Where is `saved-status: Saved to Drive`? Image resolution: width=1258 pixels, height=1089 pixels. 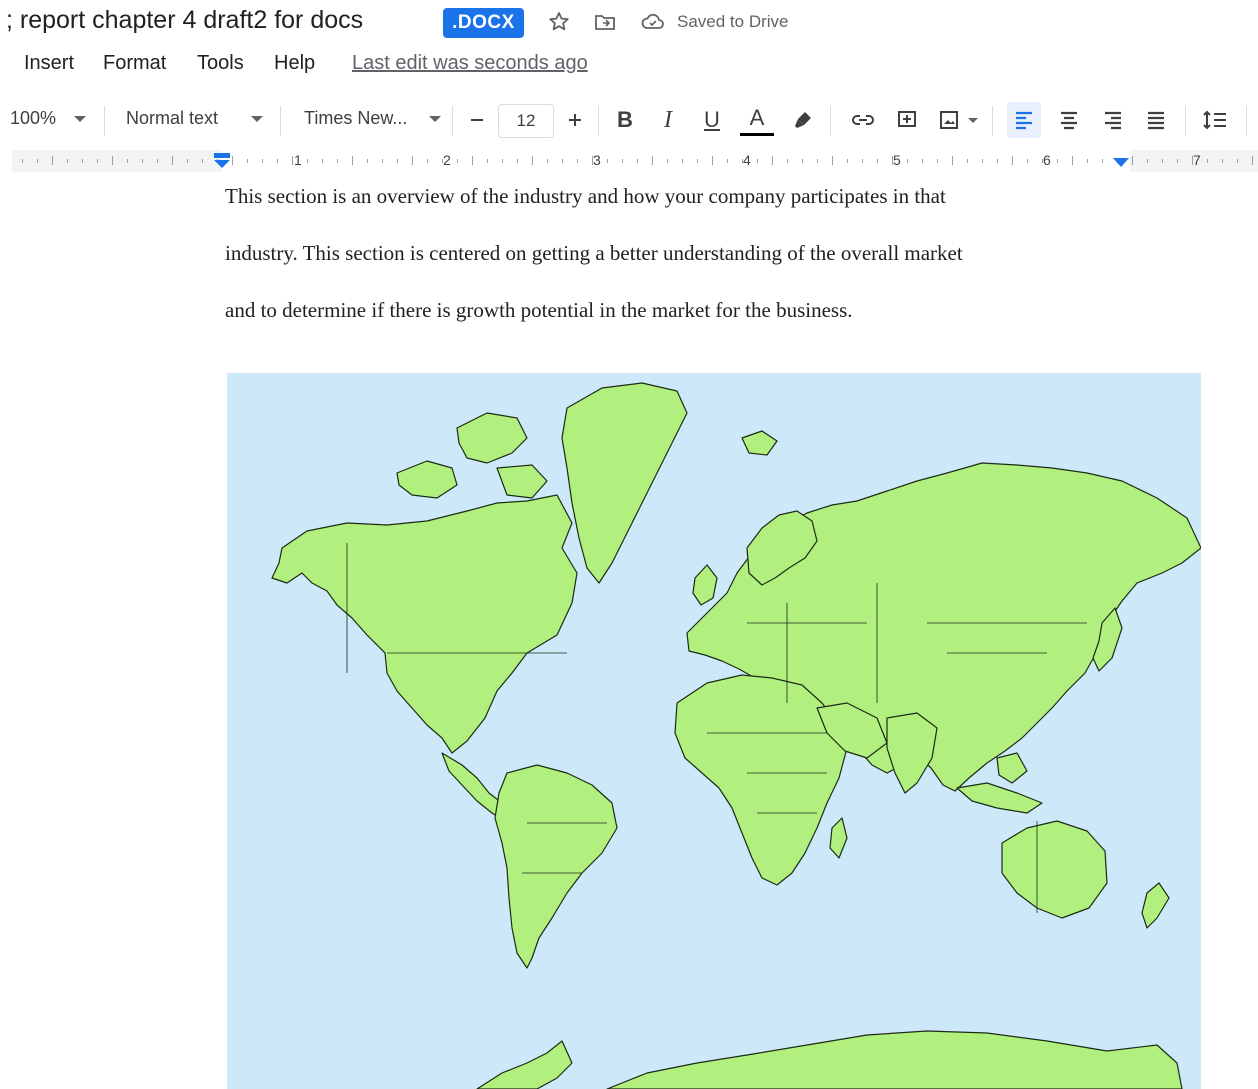 saved-status: Saved to Drive is located at coordinates (733, 21).